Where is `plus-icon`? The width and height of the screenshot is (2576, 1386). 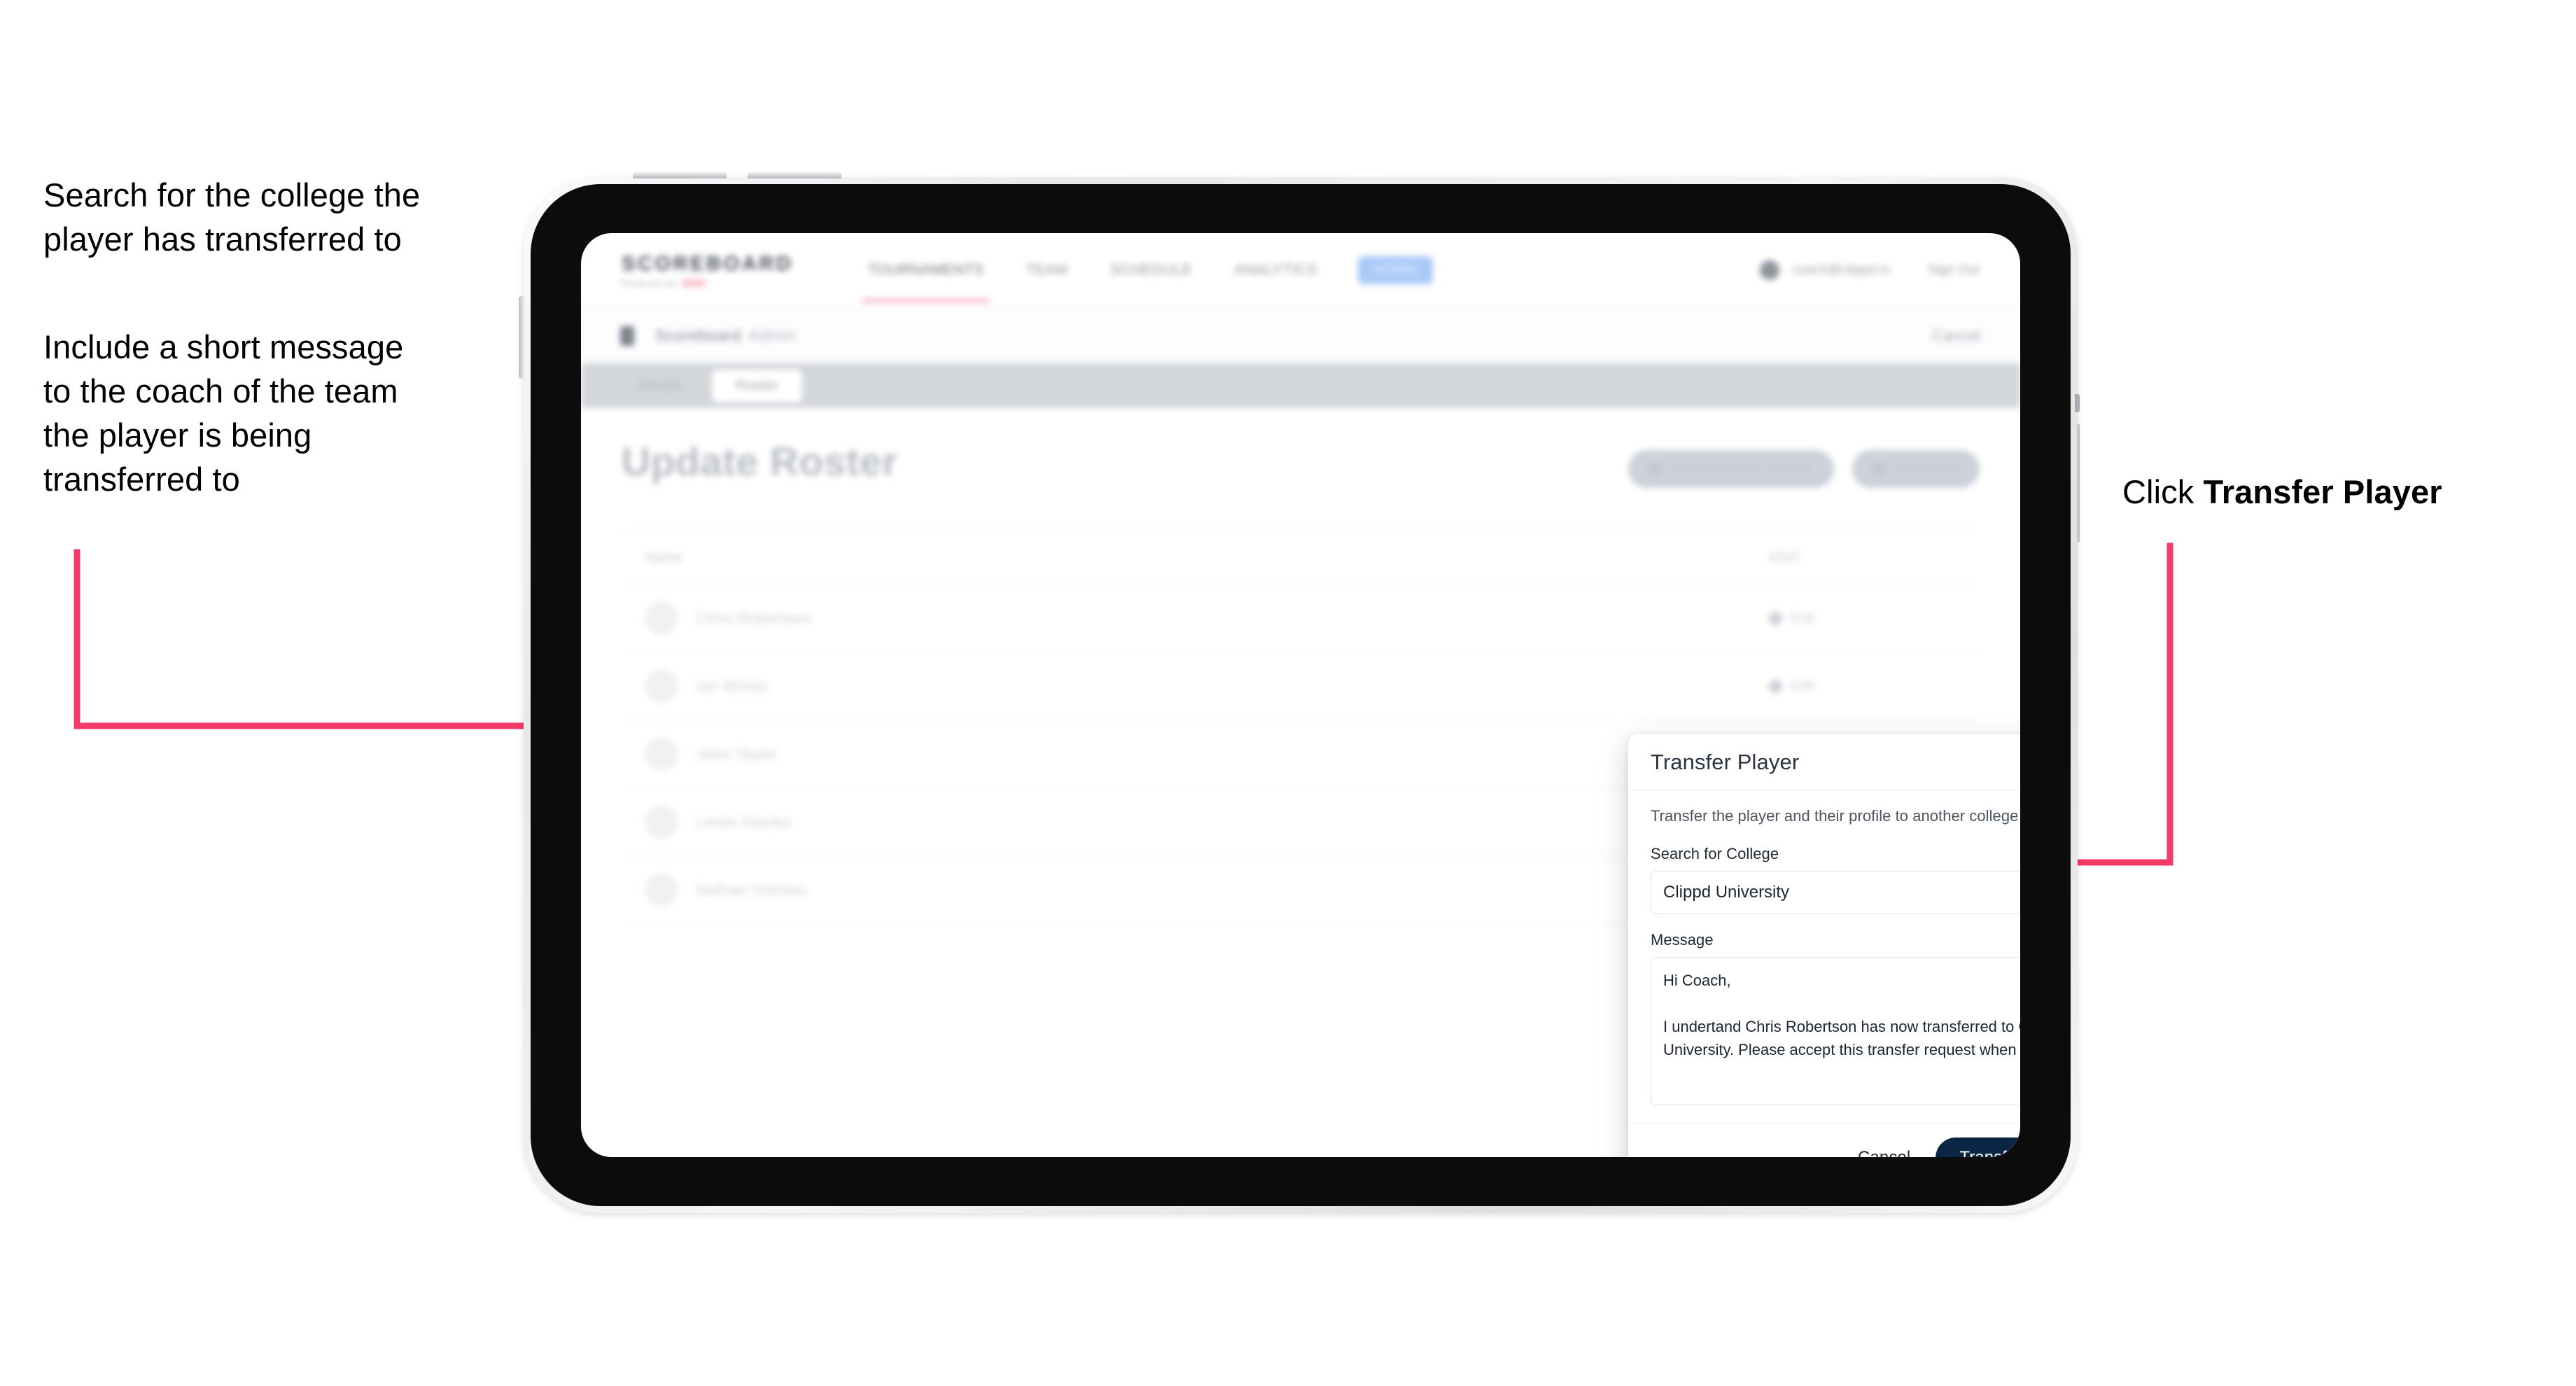
plus-icon is located at coordinates (1879, 469).